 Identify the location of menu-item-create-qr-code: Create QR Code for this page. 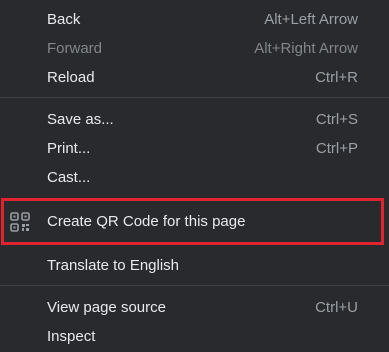
(194, 221).